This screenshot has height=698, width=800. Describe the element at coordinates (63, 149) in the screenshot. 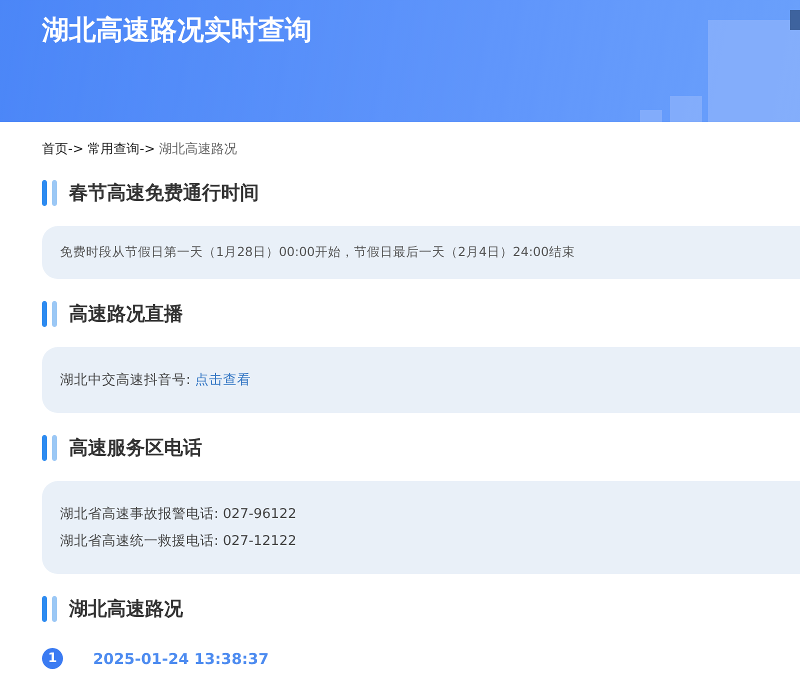

I see `breadcrumb-link: 首页->` at that location.